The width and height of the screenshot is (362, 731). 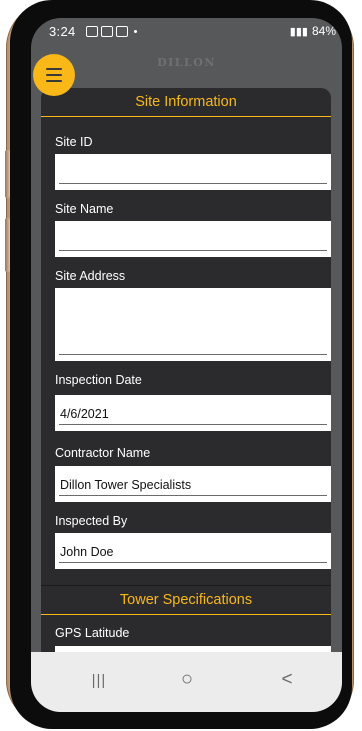 What do you see at coordinates (103, 453) in the screenshot?
I see `contractor-name-label: Contractor Name` at bounding box center [103, 453].